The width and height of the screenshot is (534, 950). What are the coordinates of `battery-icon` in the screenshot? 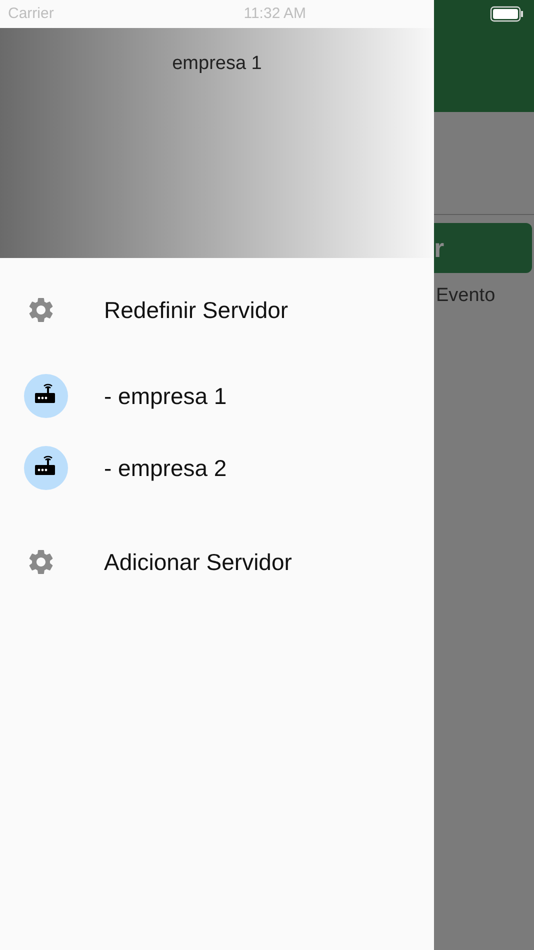 It's located at (507, 14).